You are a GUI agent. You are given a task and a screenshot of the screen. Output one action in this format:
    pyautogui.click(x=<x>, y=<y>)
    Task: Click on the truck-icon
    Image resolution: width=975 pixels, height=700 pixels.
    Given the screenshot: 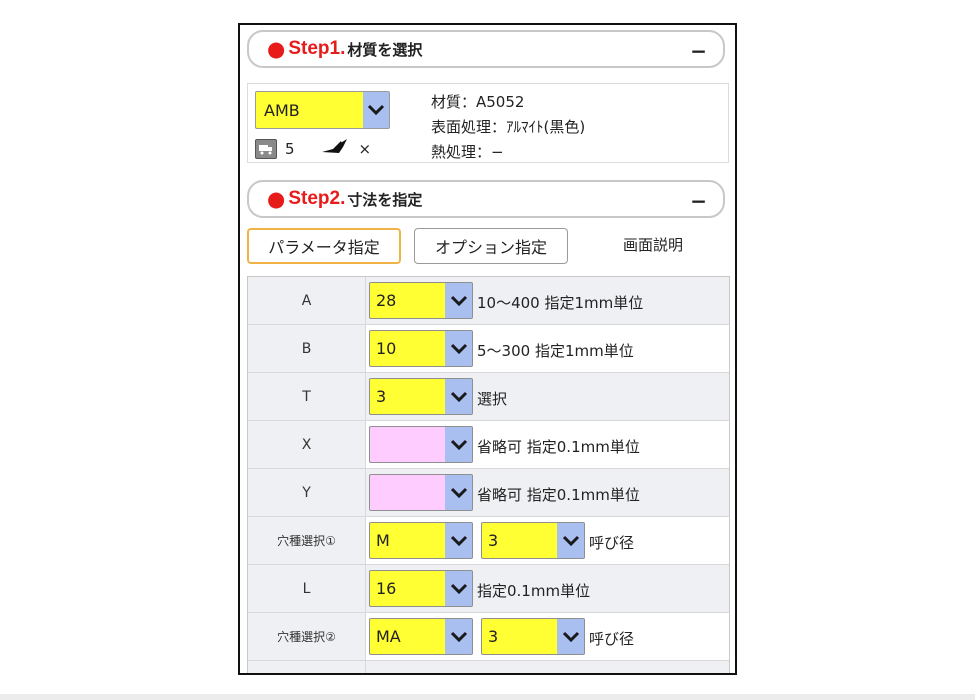 What is the action you would take?
    pyautogui.click(x=266, y=149)
    